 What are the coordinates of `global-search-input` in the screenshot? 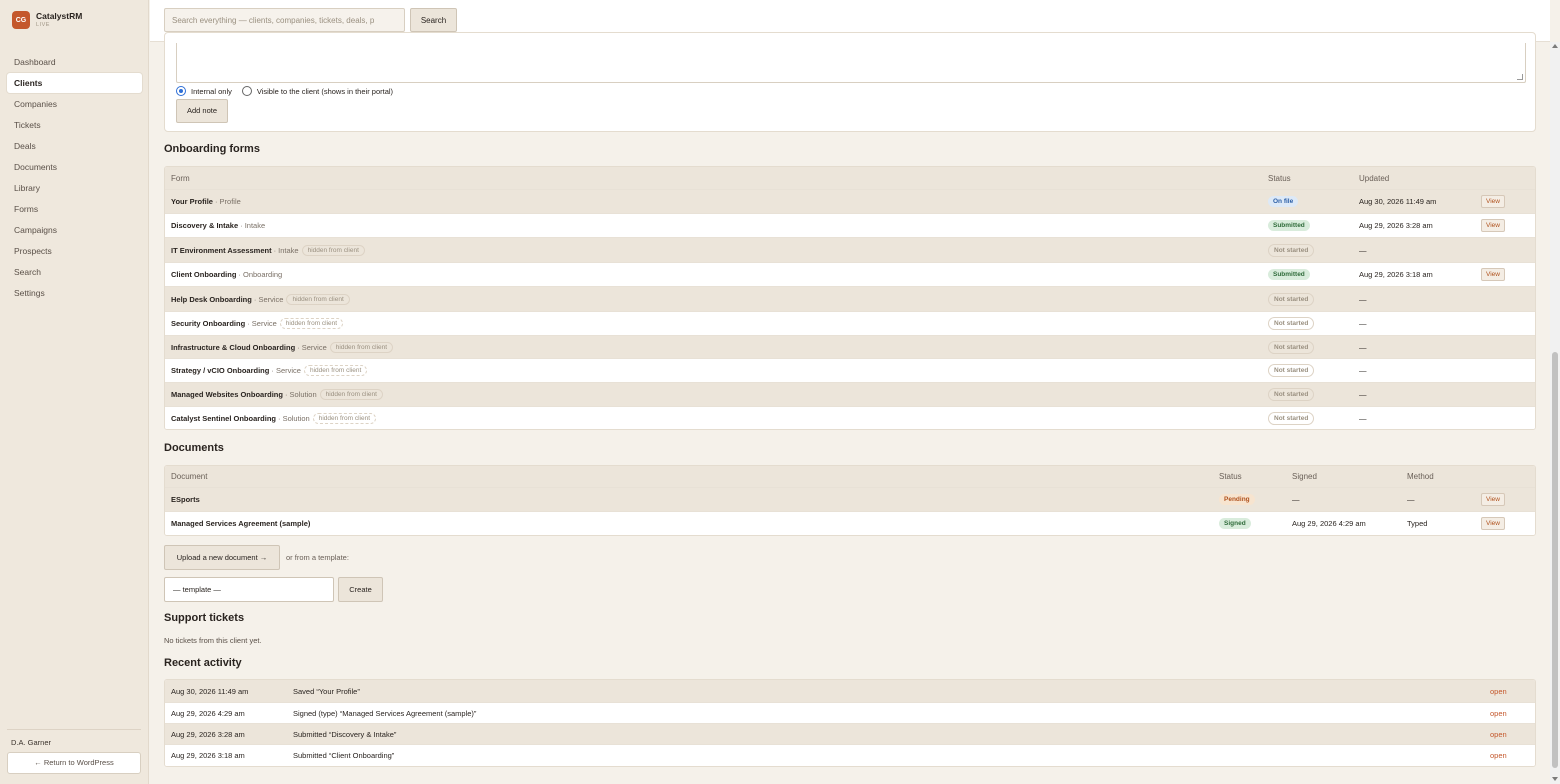 It's located at (284, 20).